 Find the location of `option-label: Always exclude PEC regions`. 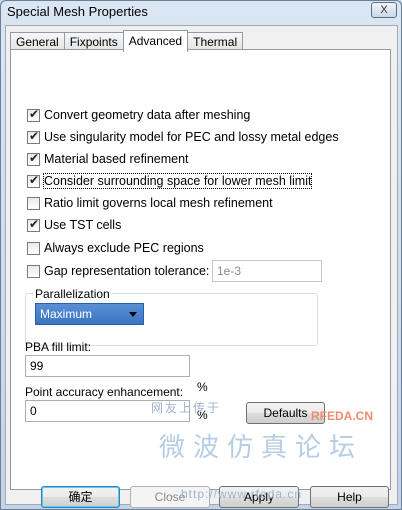

option-label: Always exclude PEC regions is located at coordinates (124, 248).